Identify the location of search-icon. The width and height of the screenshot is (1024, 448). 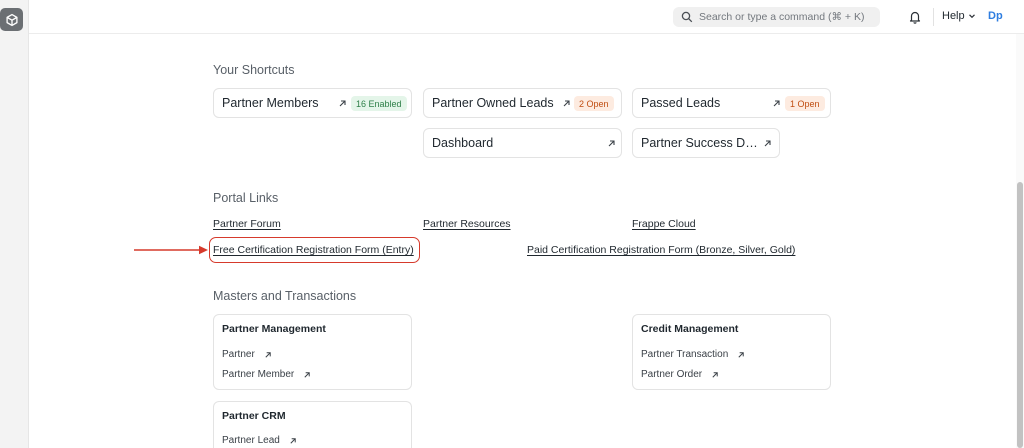
(687, 17).